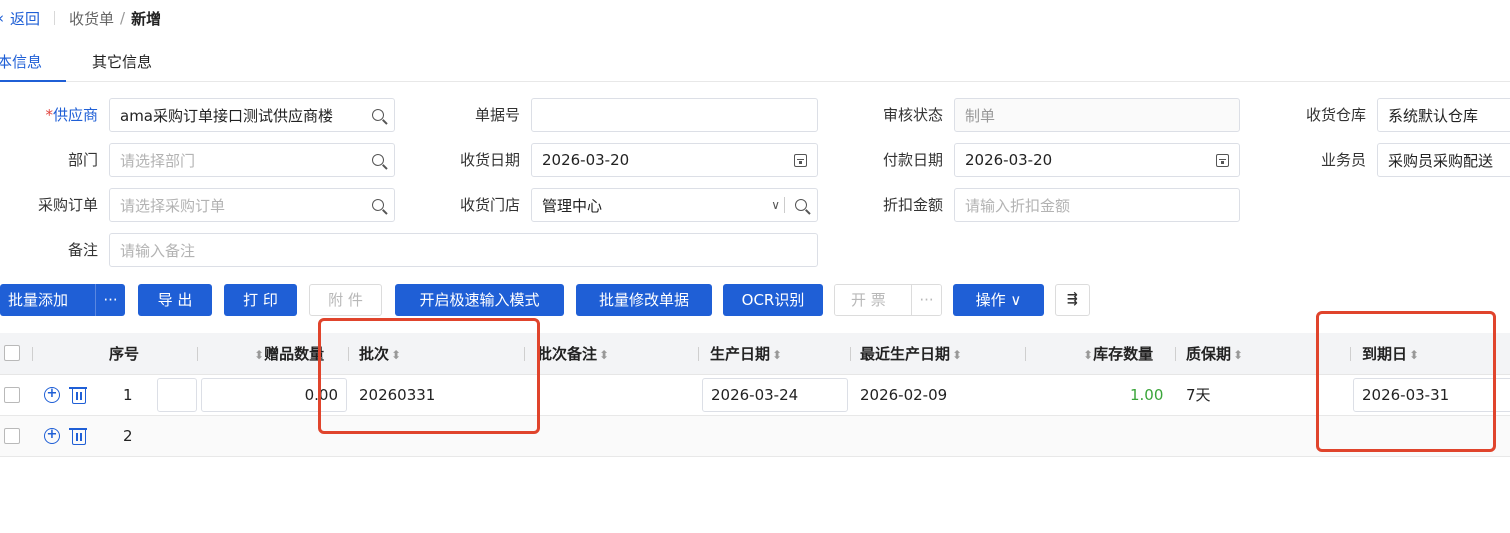 Image resolution: width=1510 pixels, height=533 pixels. What do you see at coordinates (226, 115) in the screenshot?
I see `supplier-value: ama采购订单接口测试供应商楼` at bounding box center [226, 115].